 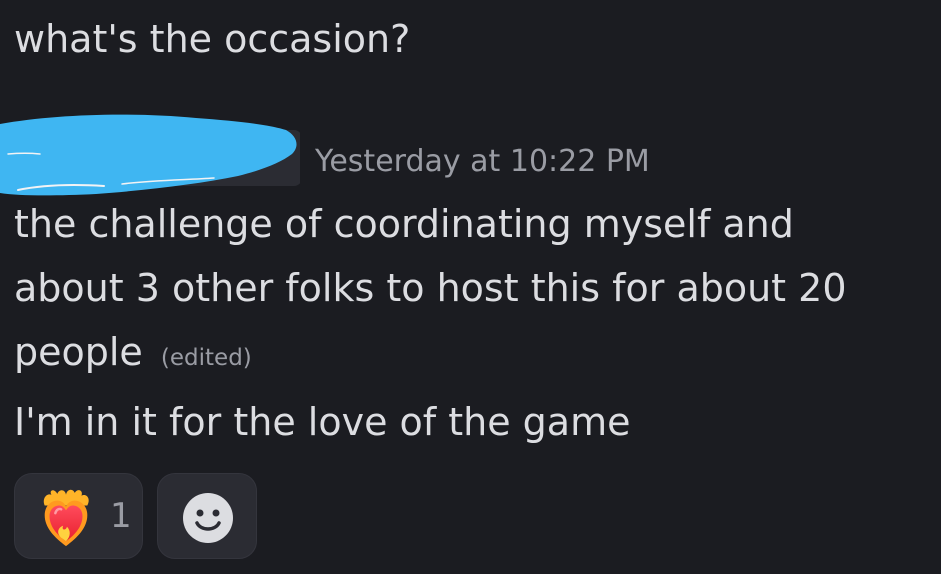 I want to click on heart-on-fire-icon, so click(x=66, y=518).